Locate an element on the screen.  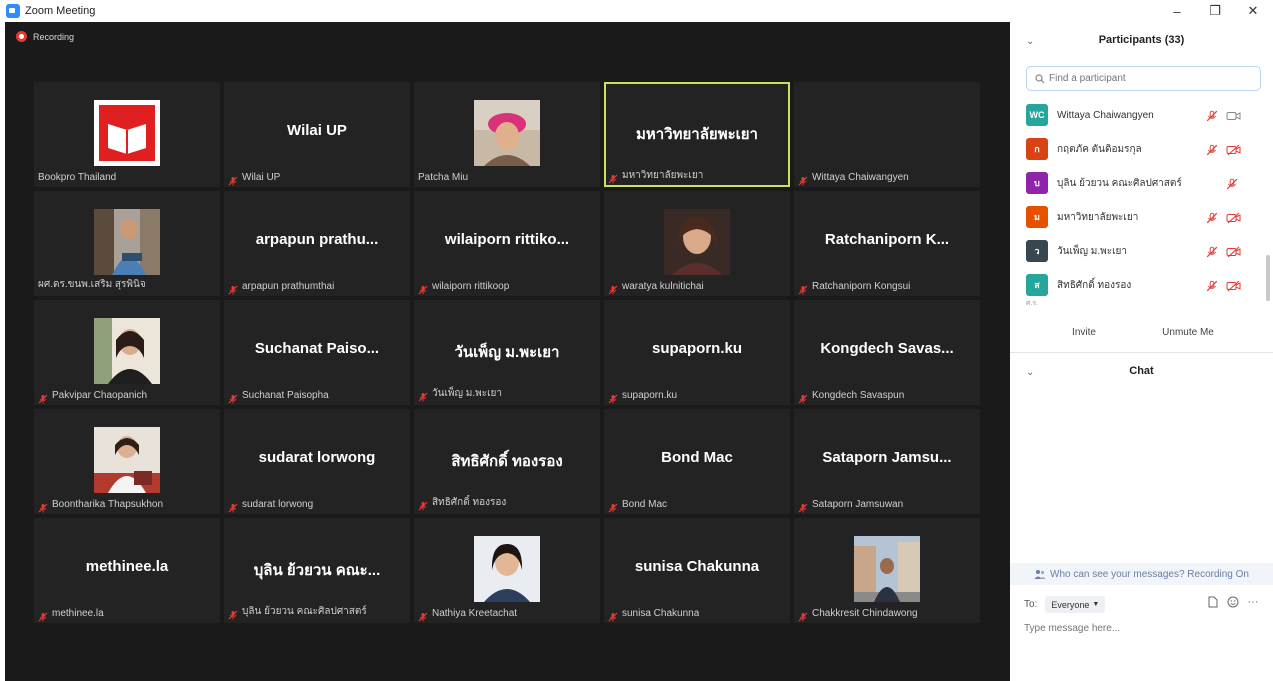
more-participants-indicator: ศ.ร. is located at coordinates (1032, 303).